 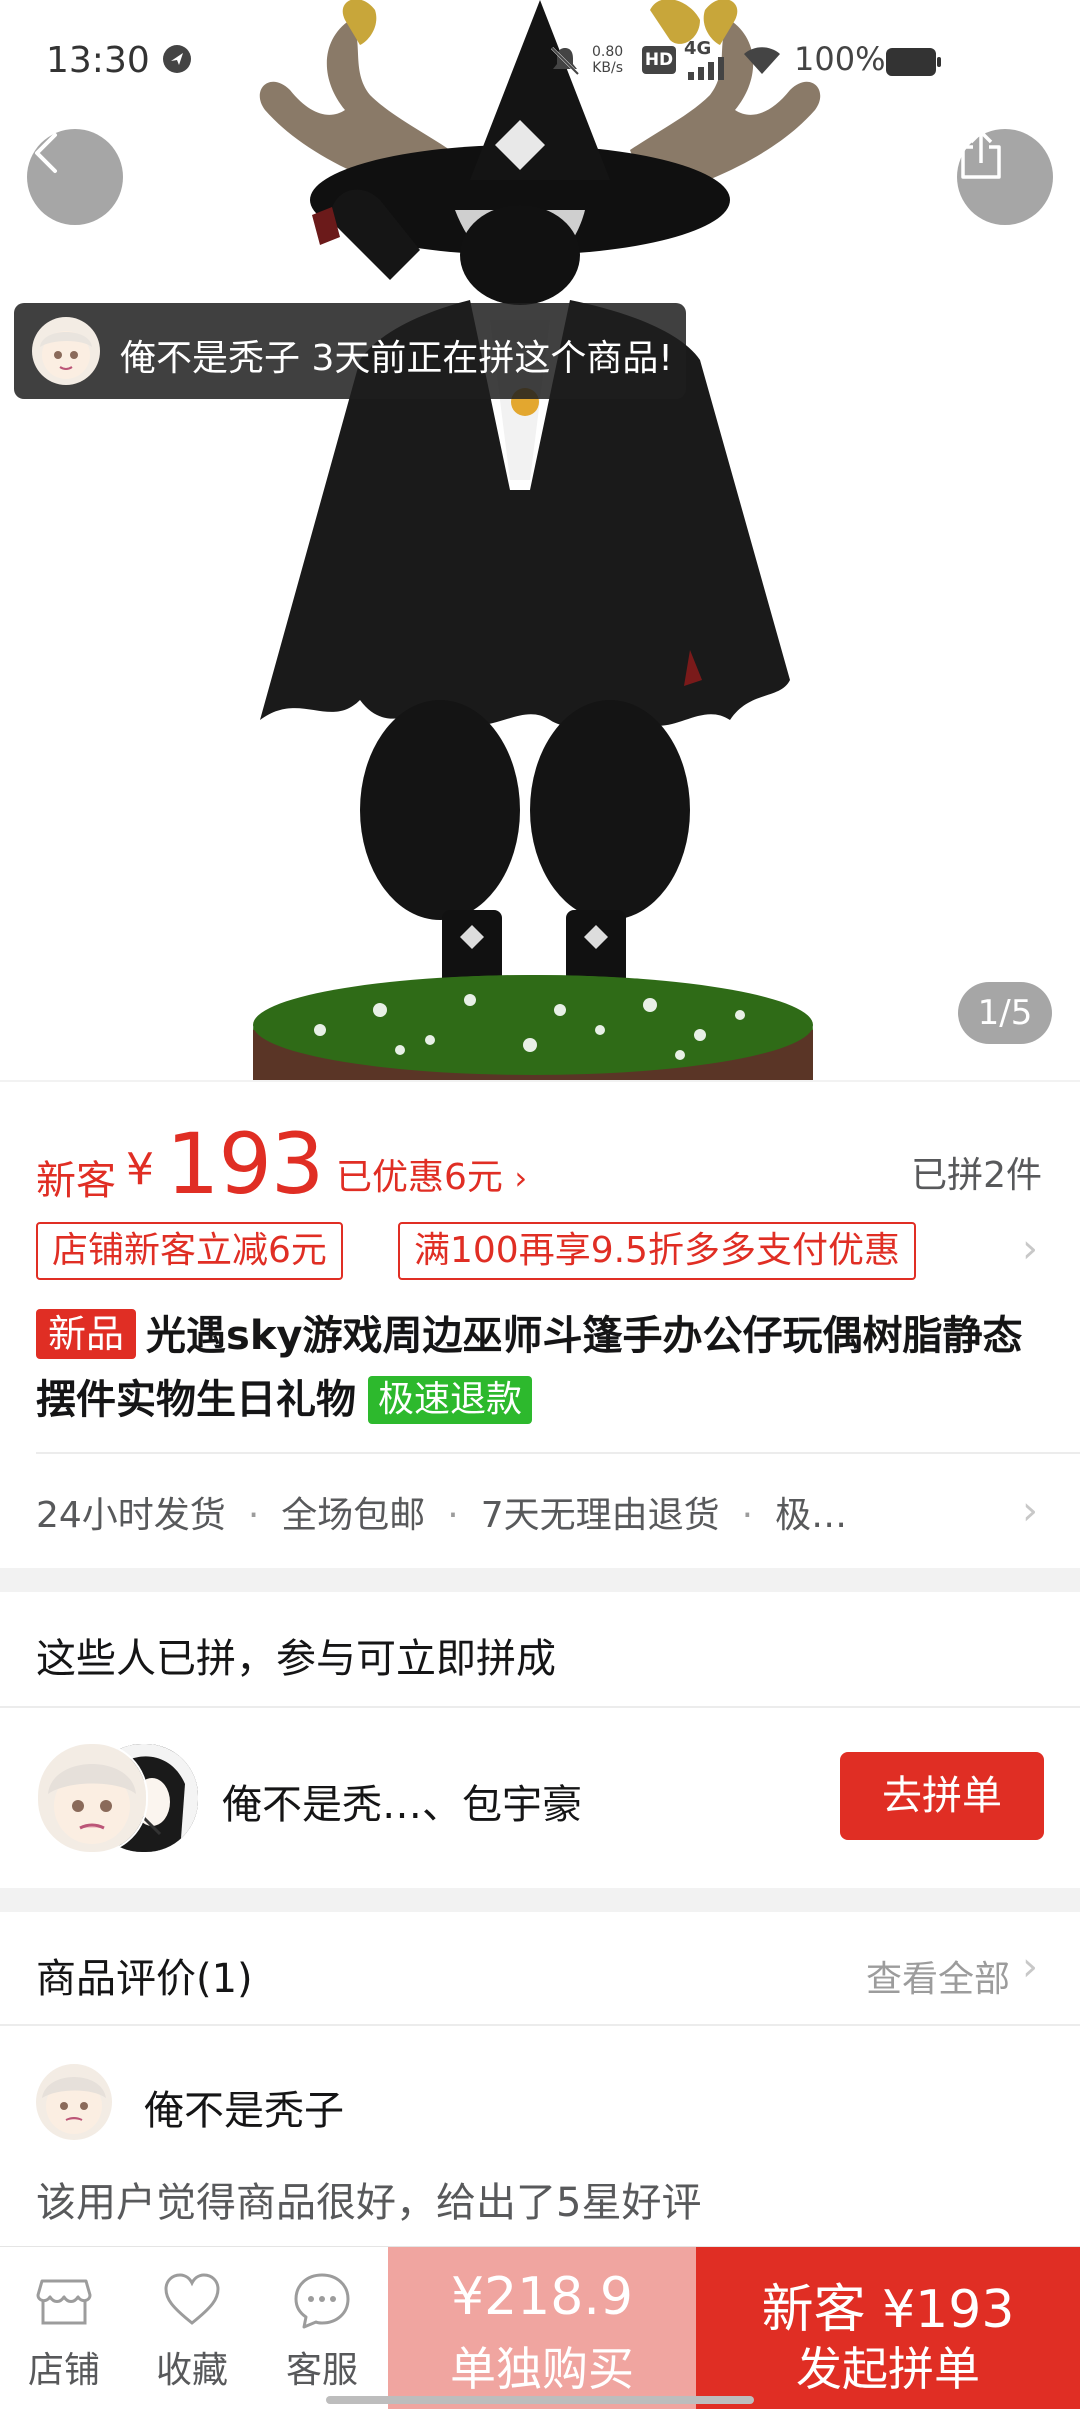 I want to click on discount-text: 已优惠6元, so click(x=419, y=1177).